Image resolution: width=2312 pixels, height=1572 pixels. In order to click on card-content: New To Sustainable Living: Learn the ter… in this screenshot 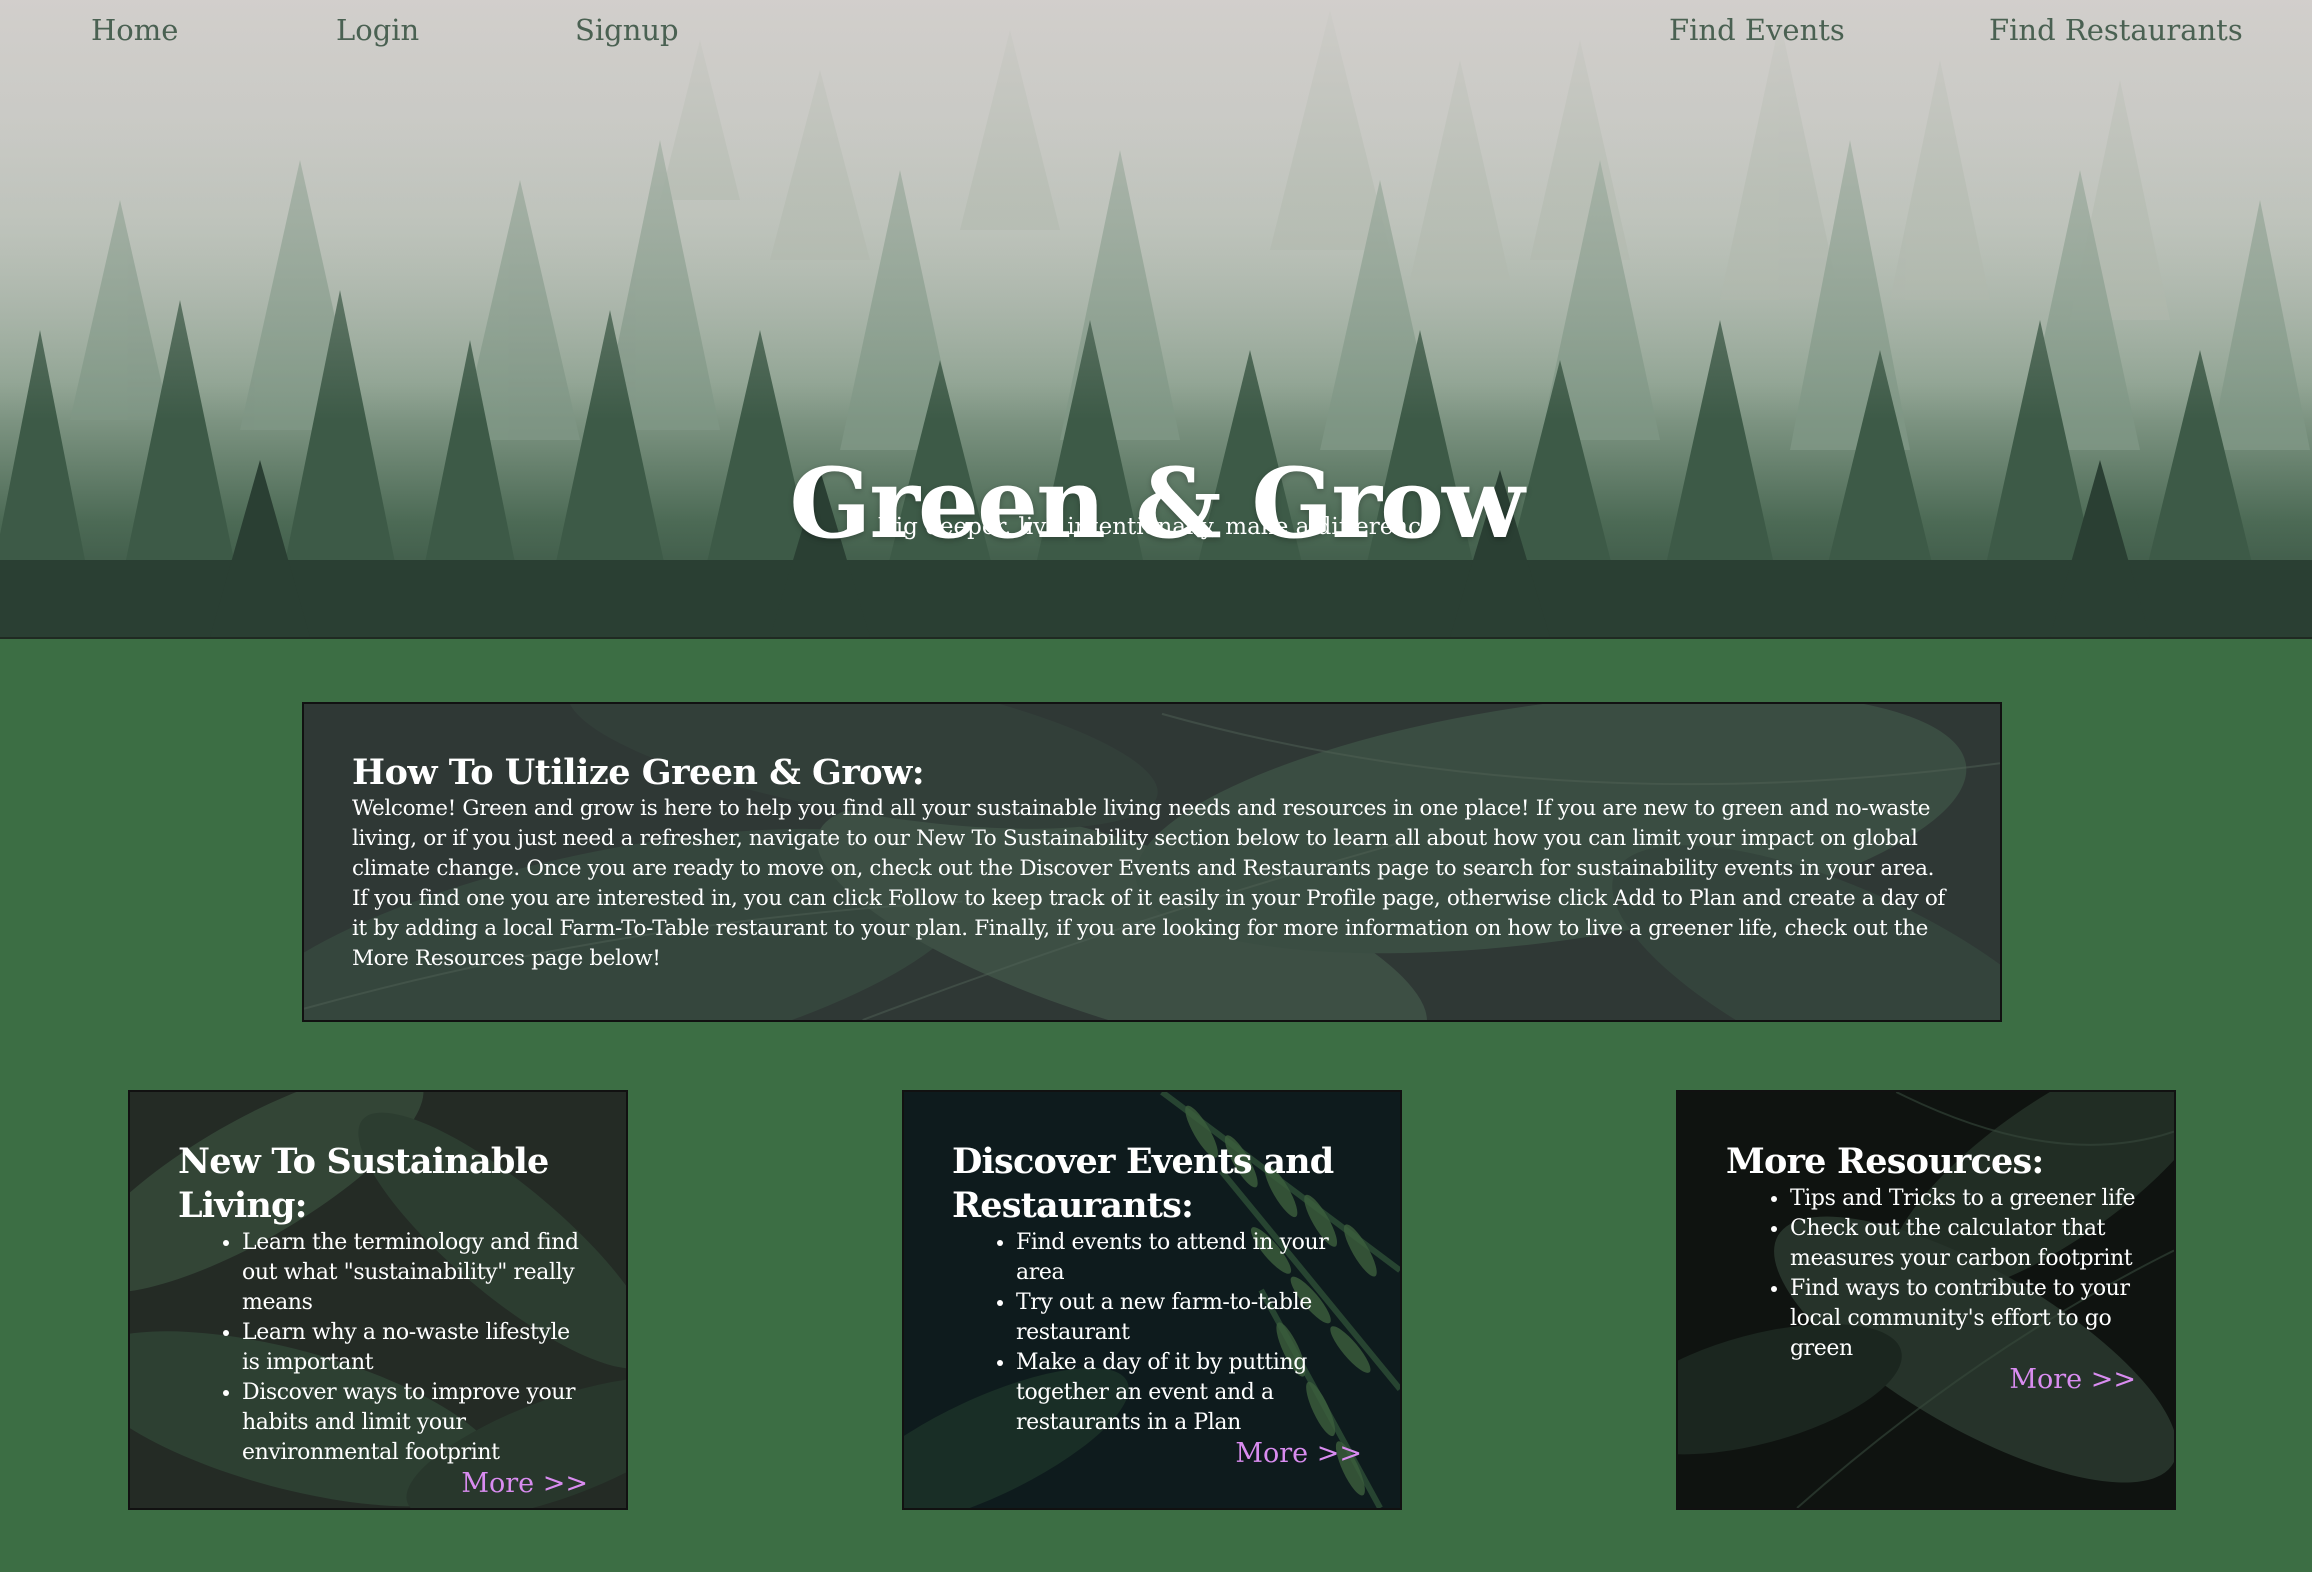, I will do `click(383, 1320)`.